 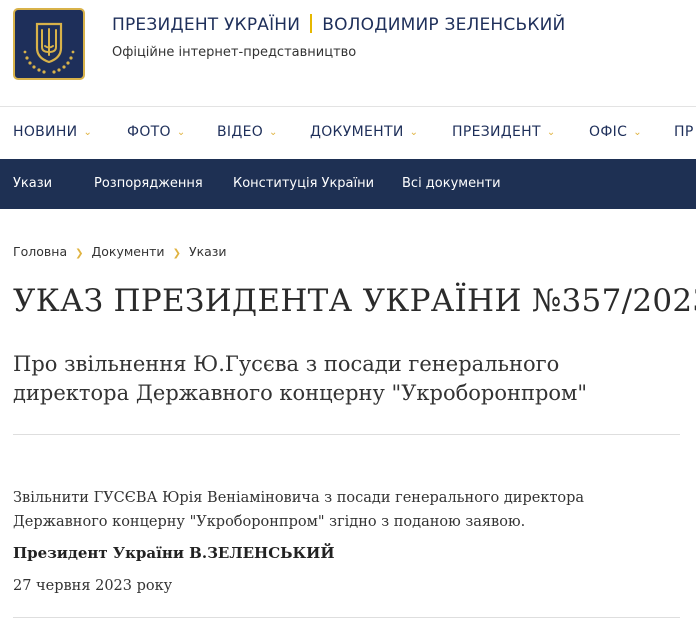 I want to click on nav-item-label: ПР, so click(x=684, y=132).